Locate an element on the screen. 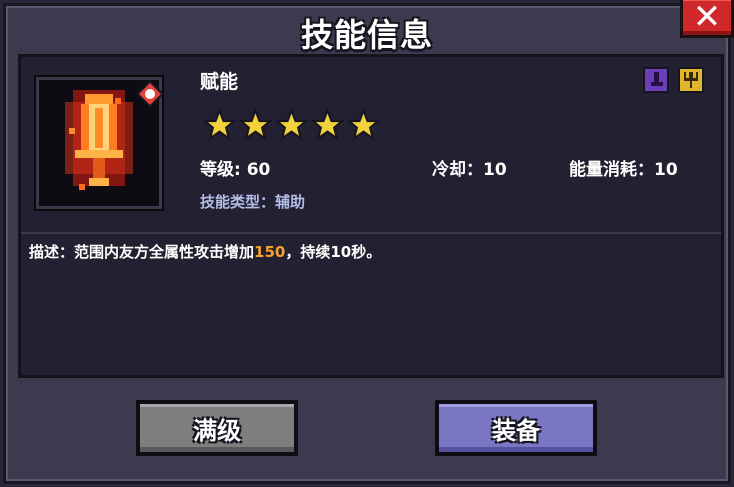  red-gem-icon is located at coordinates (150, 94).